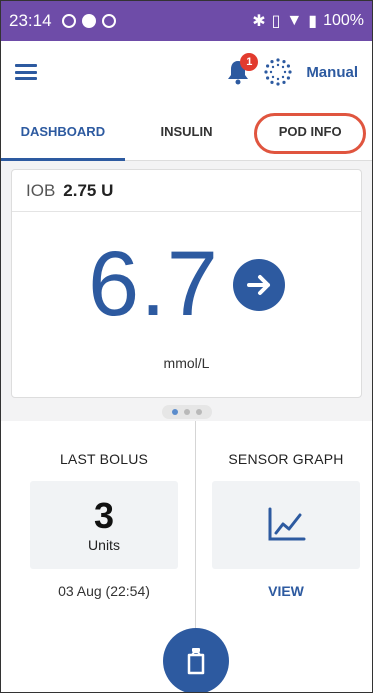 Image resolution: width=373 pixels, height=693 pixels. I want to click on status-time: 23:14, so click(30, 20).